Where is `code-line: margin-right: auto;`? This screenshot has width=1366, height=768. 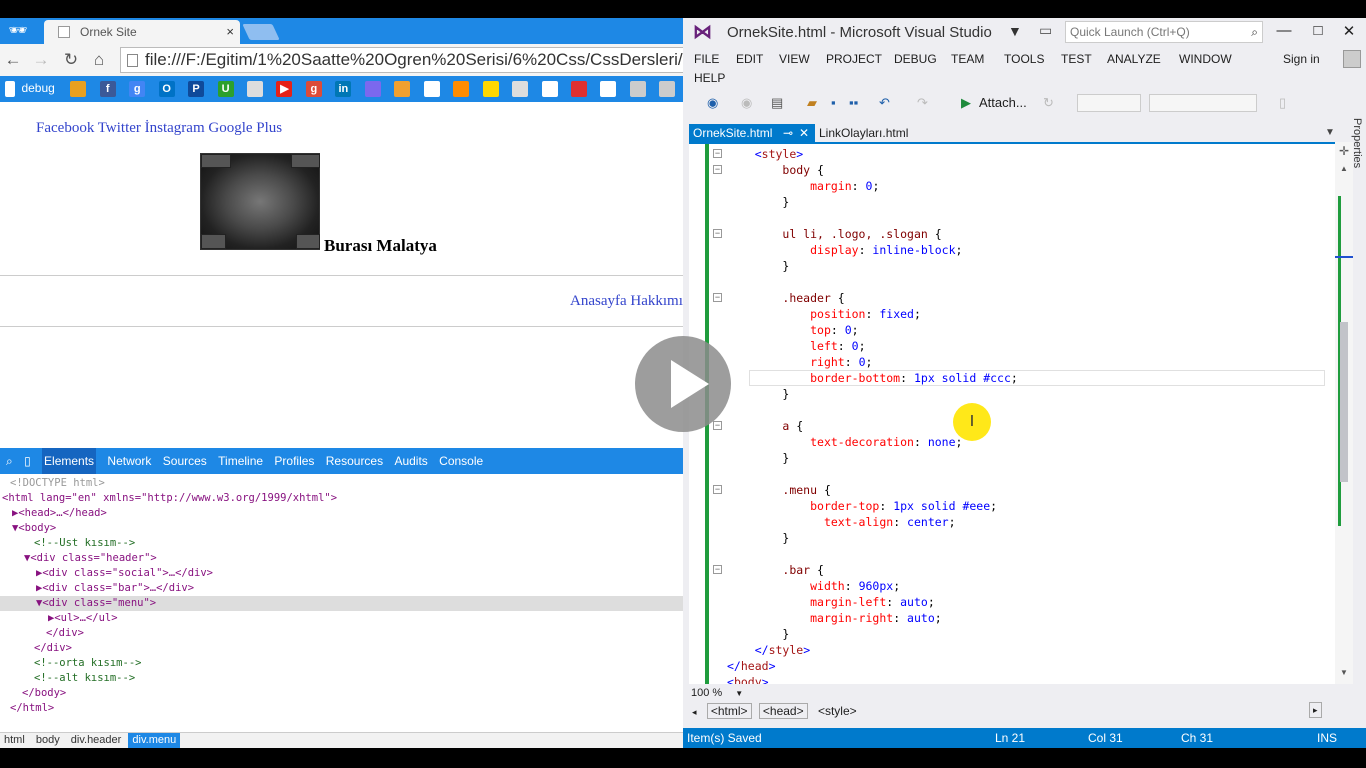 code-line: margin-right: auto; is located at coordinates (834, 618).